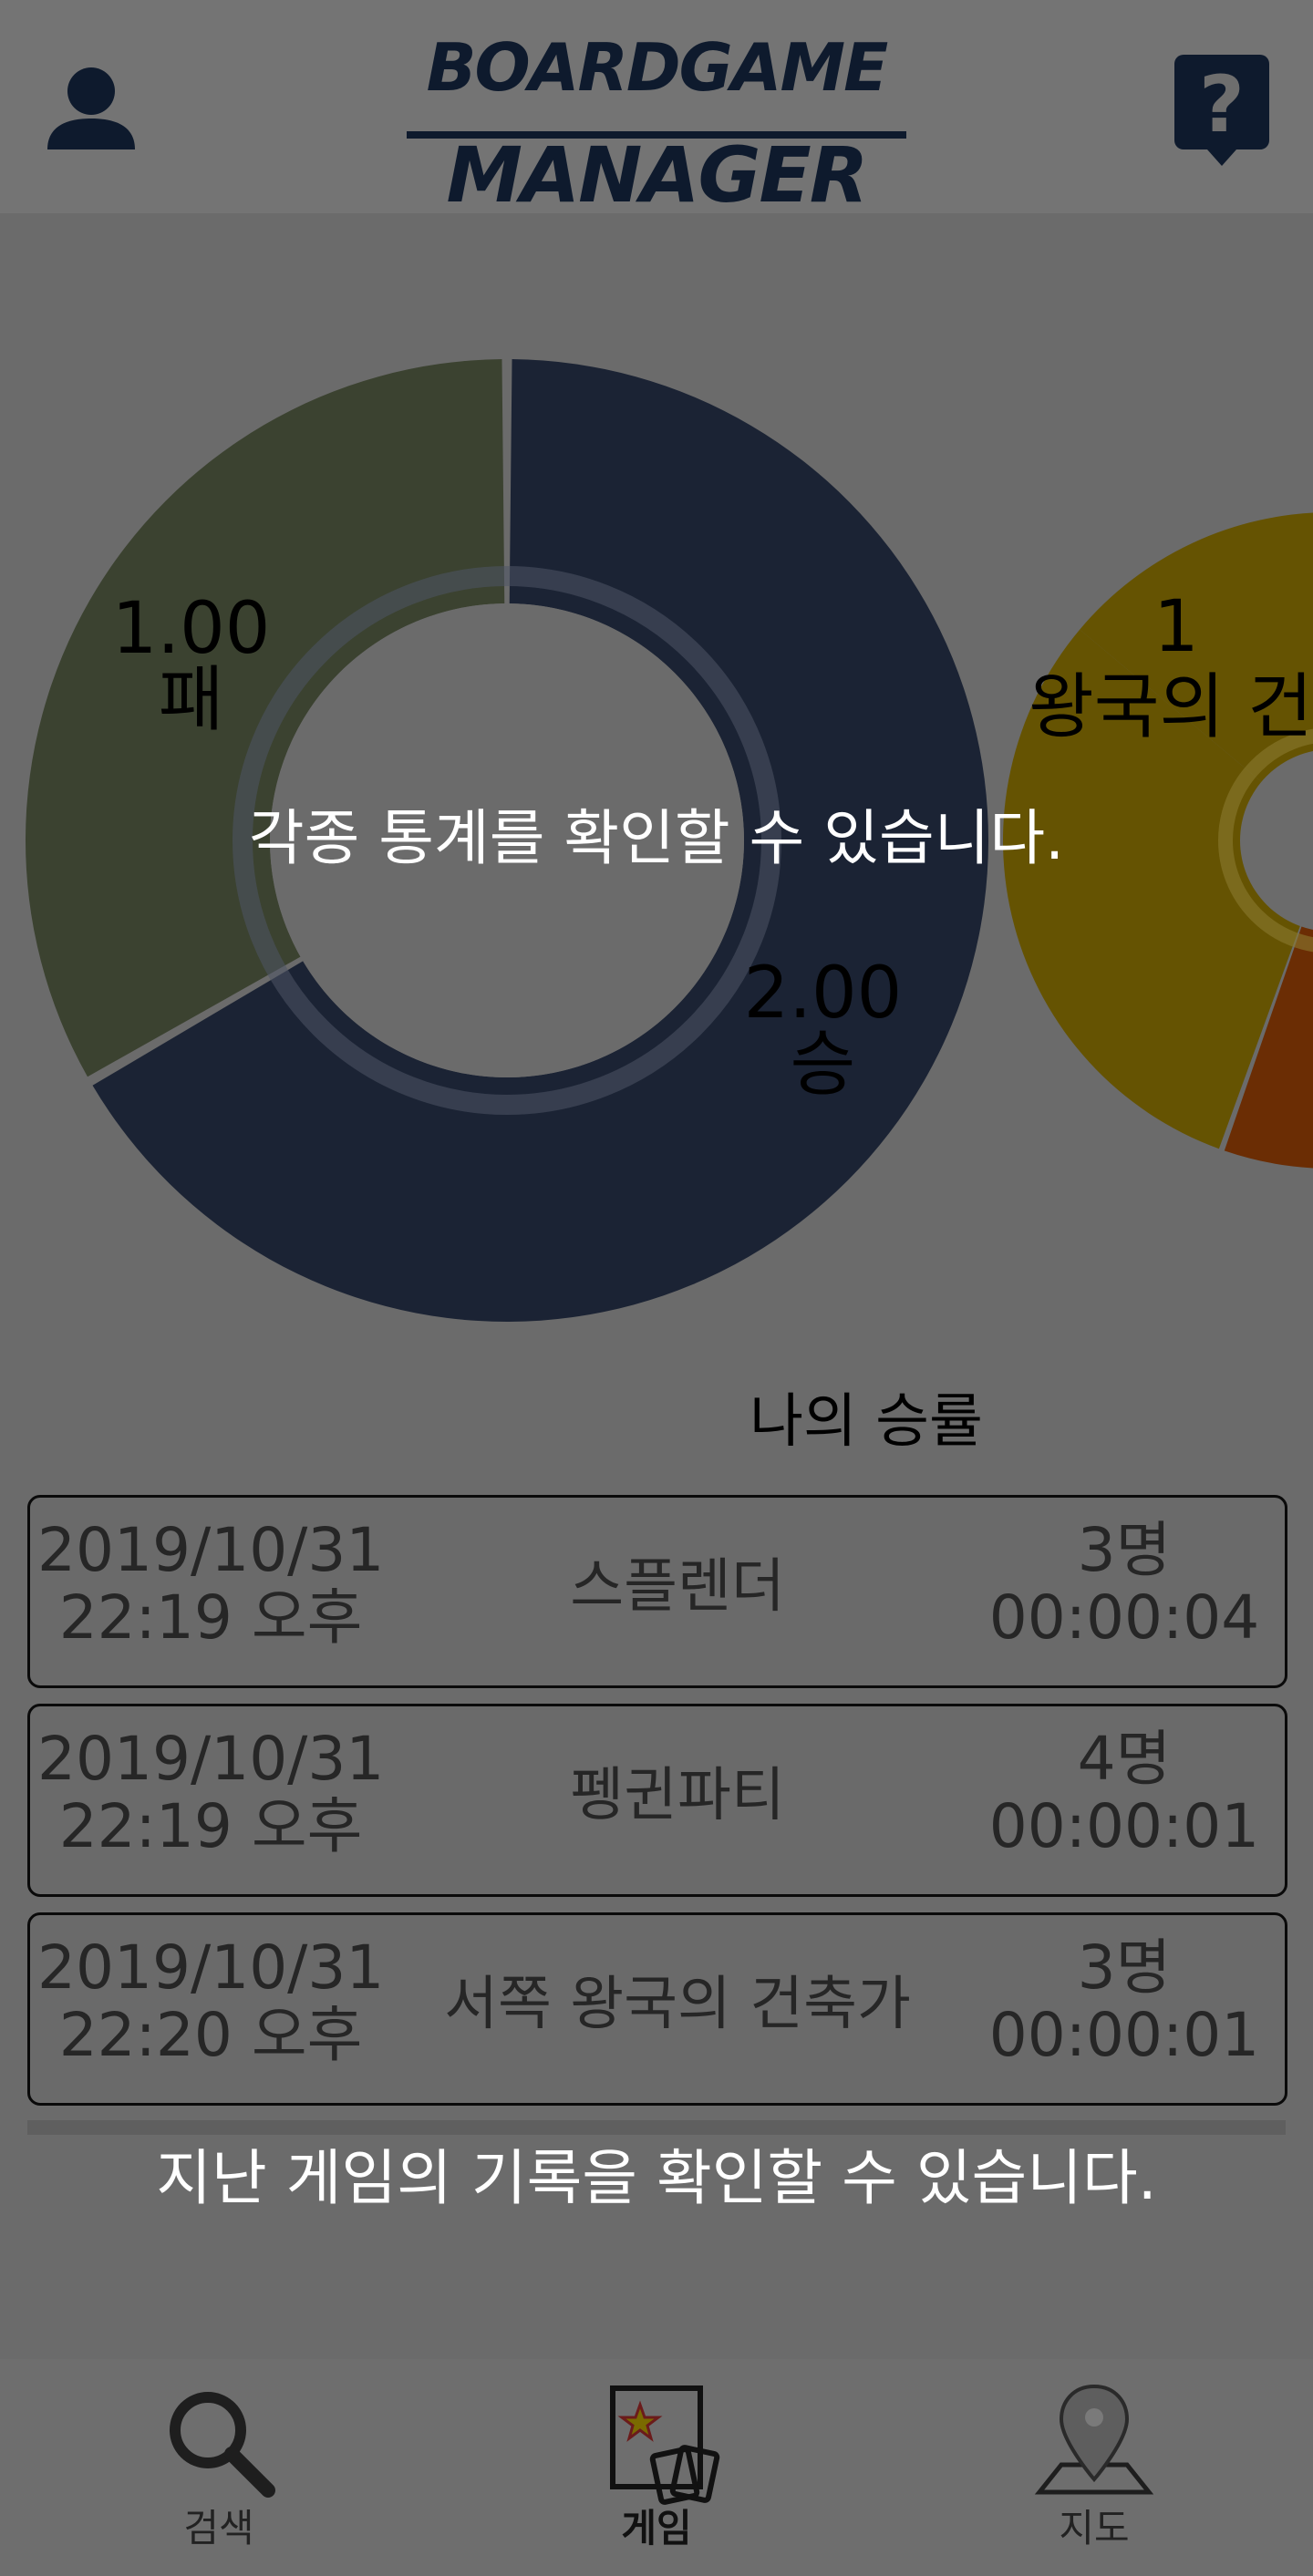 This screenshot has width=1313, height=2576. I want to click on top-app-bar: BOARDGAME MANAGER ?, so click(656, 106).